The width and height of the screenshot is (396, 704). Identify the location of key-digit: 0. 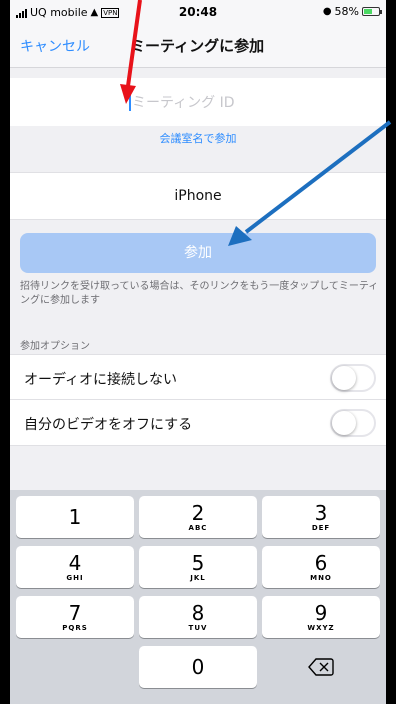
(198, 667).